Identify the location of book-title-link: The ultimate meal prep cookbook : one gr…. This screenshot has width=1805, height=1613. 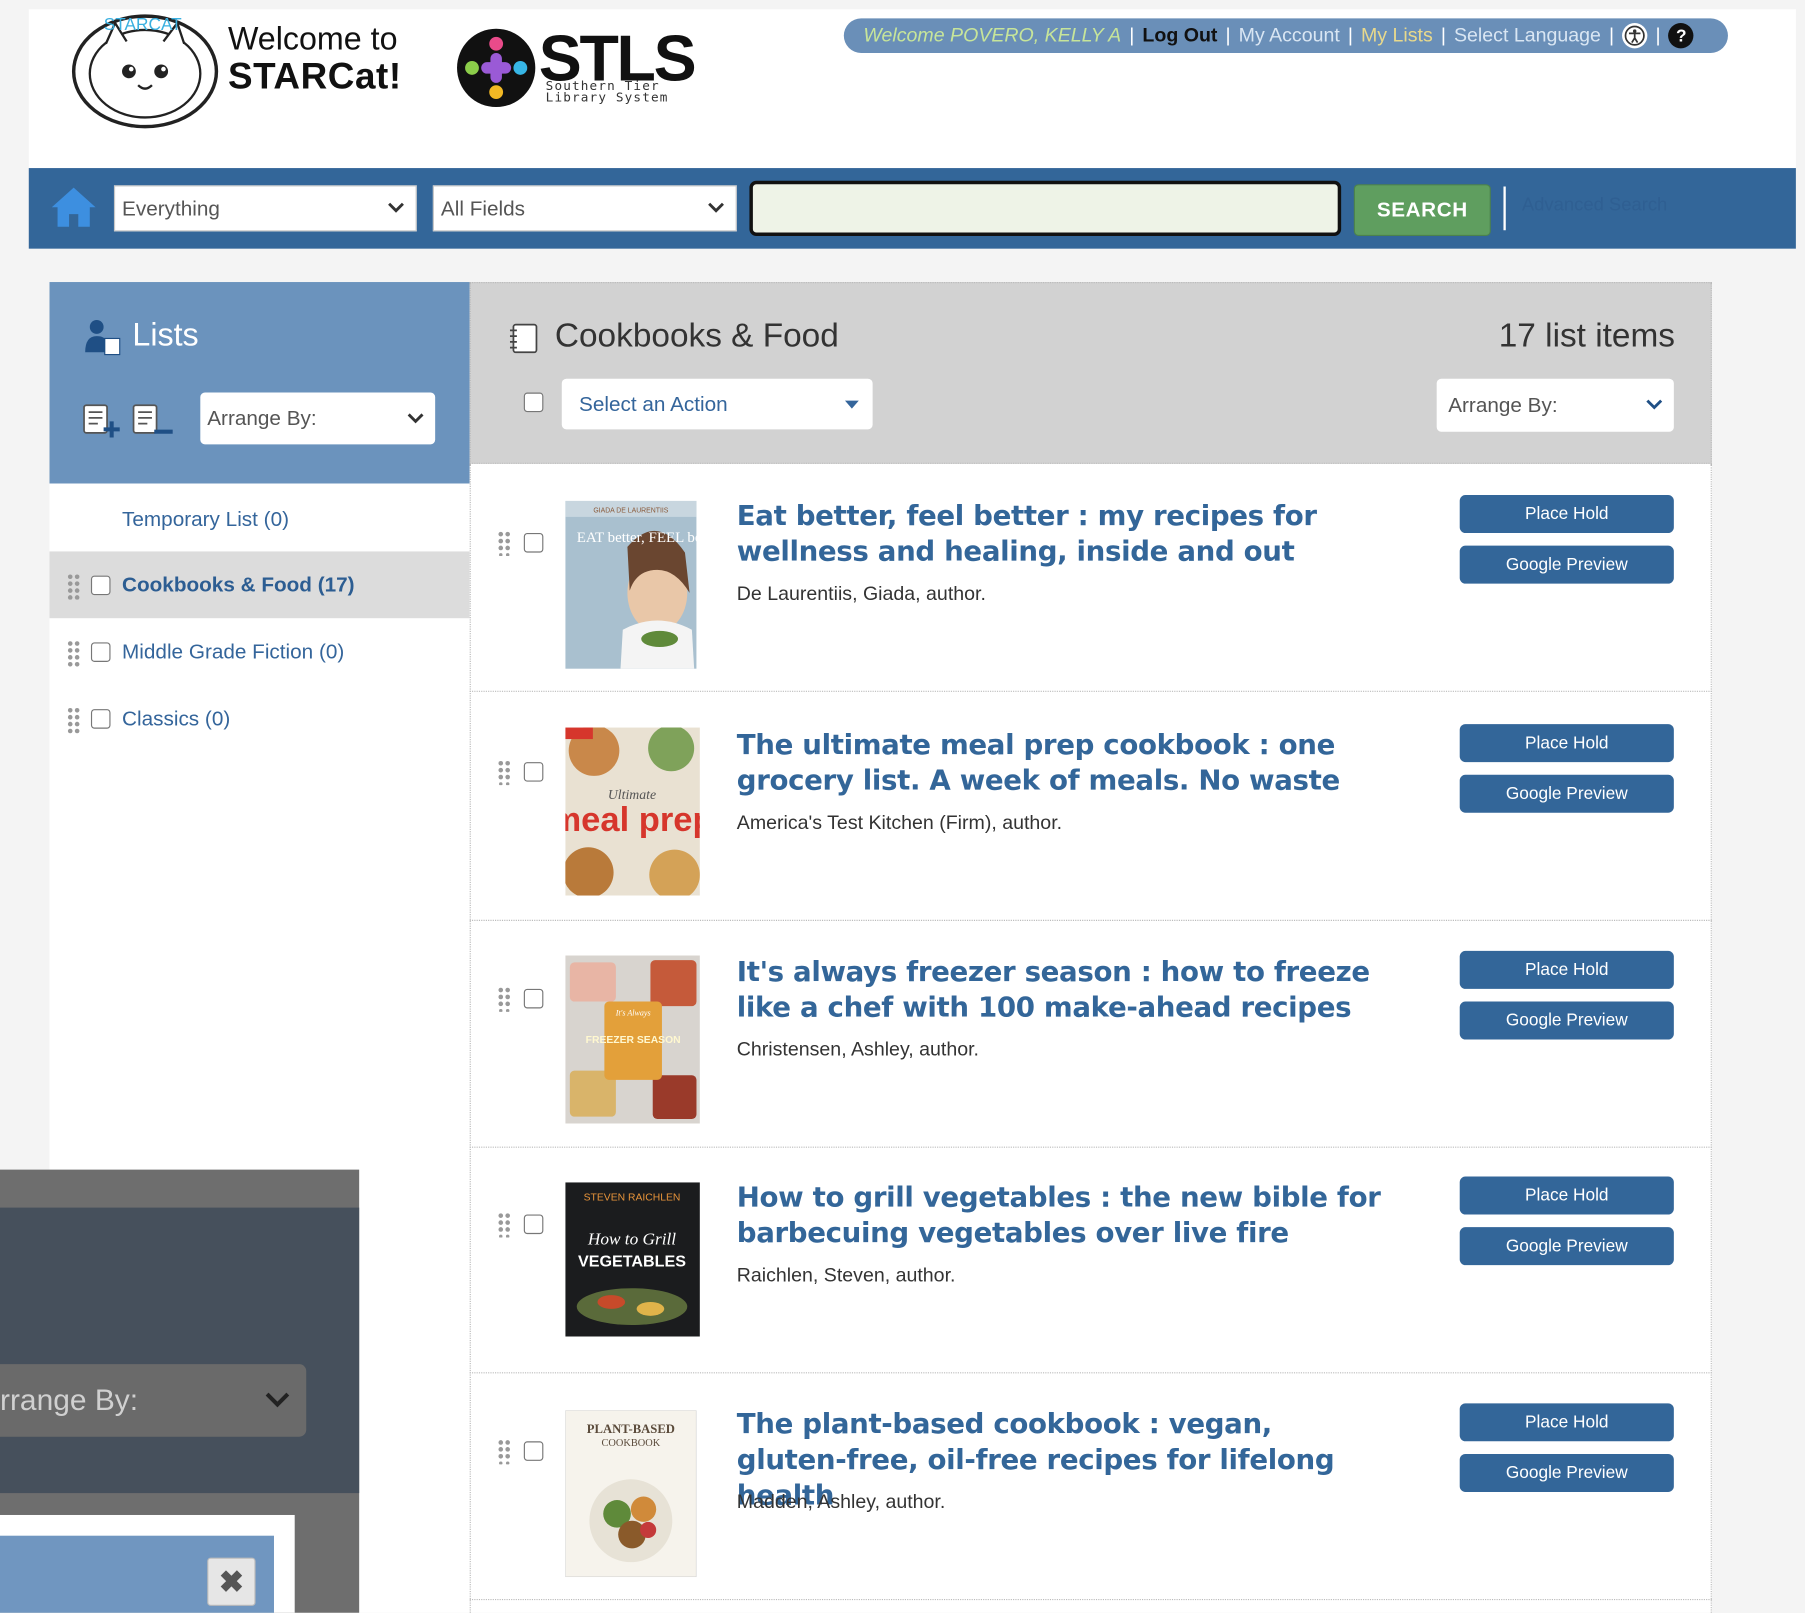
(1059, 763).